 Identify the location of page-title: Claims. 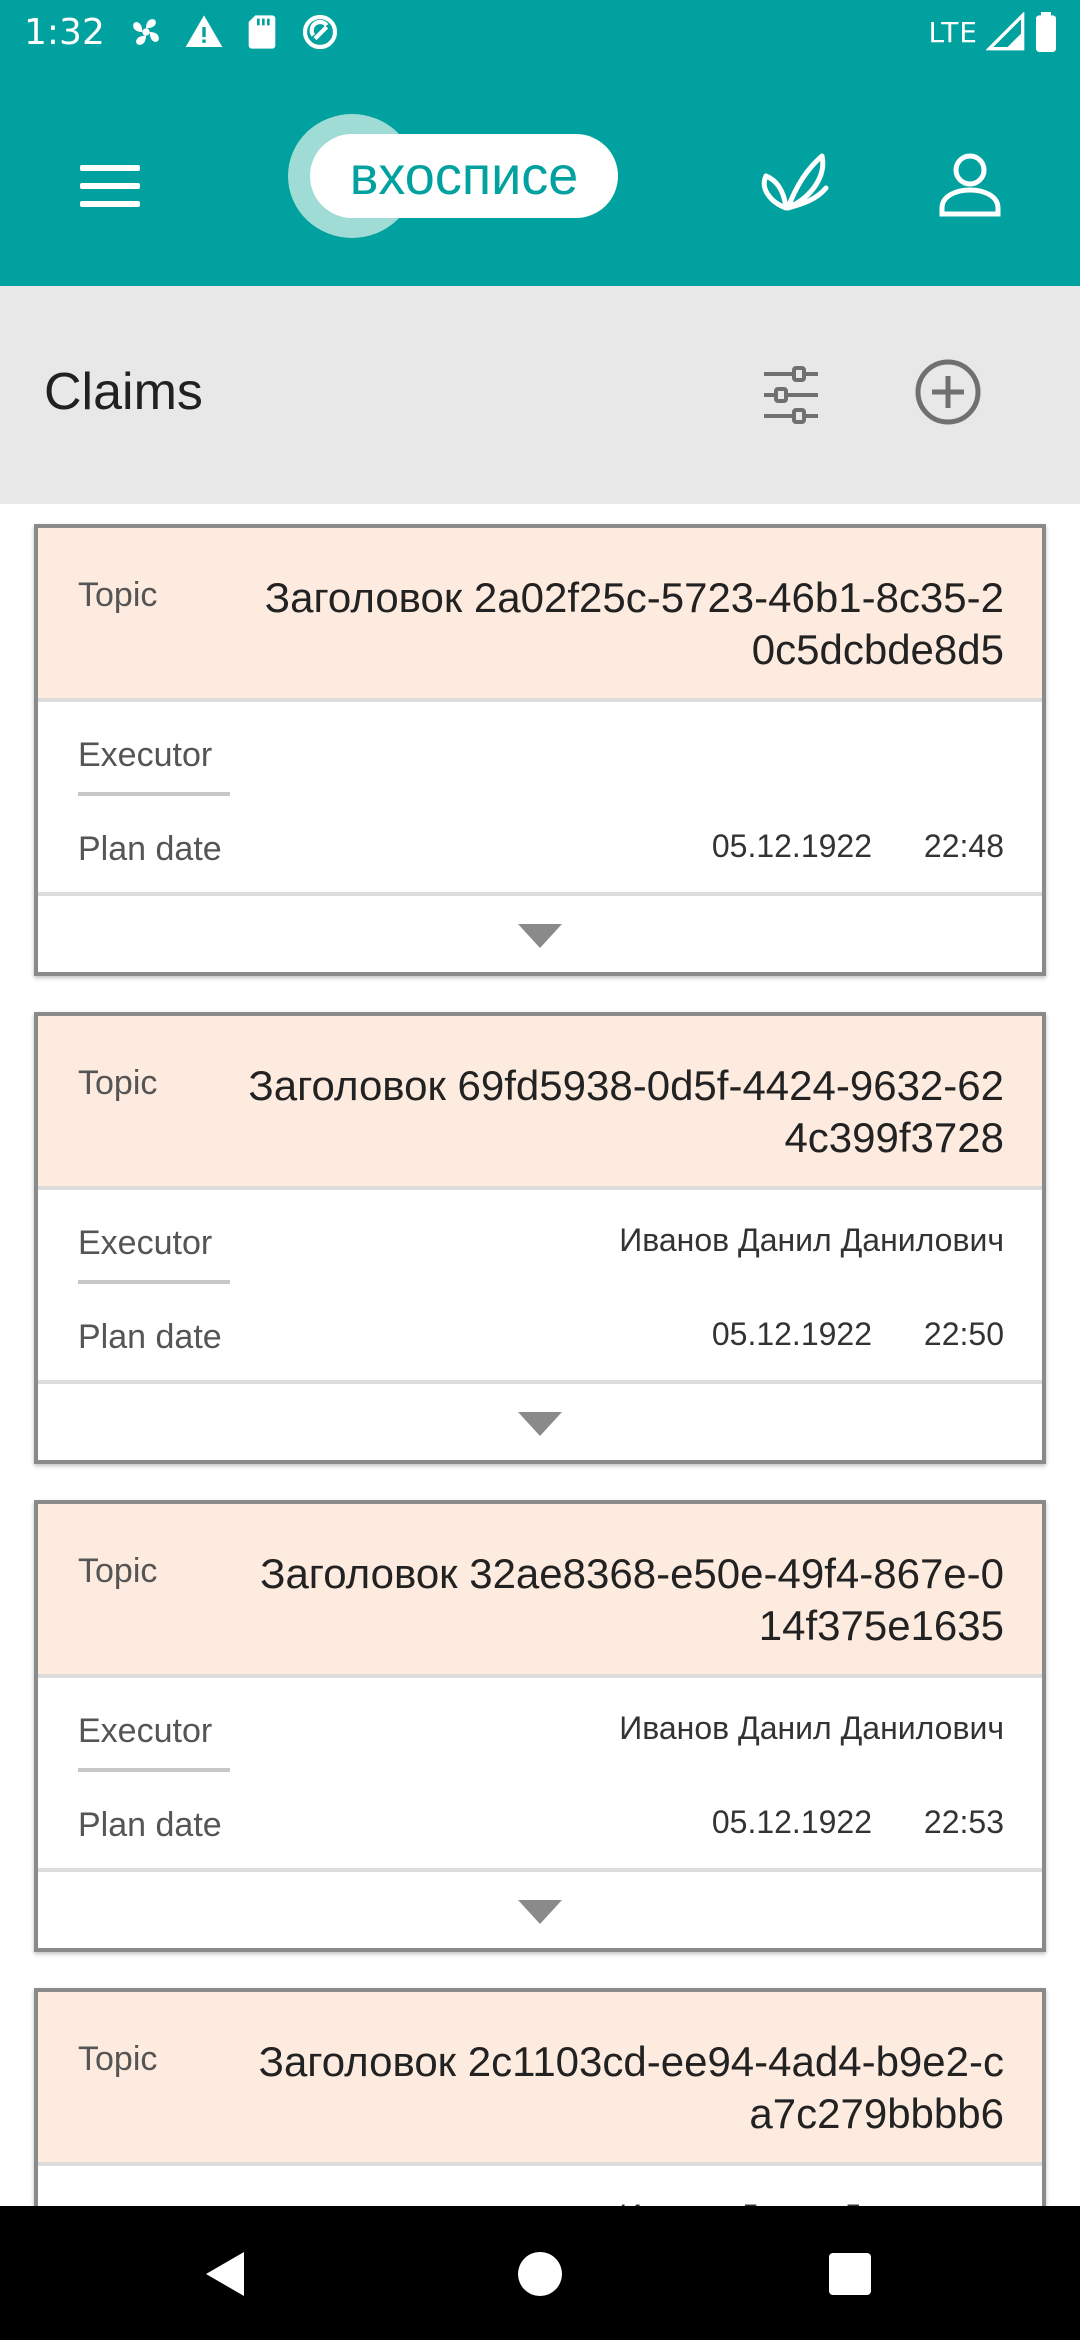
(123, 392).